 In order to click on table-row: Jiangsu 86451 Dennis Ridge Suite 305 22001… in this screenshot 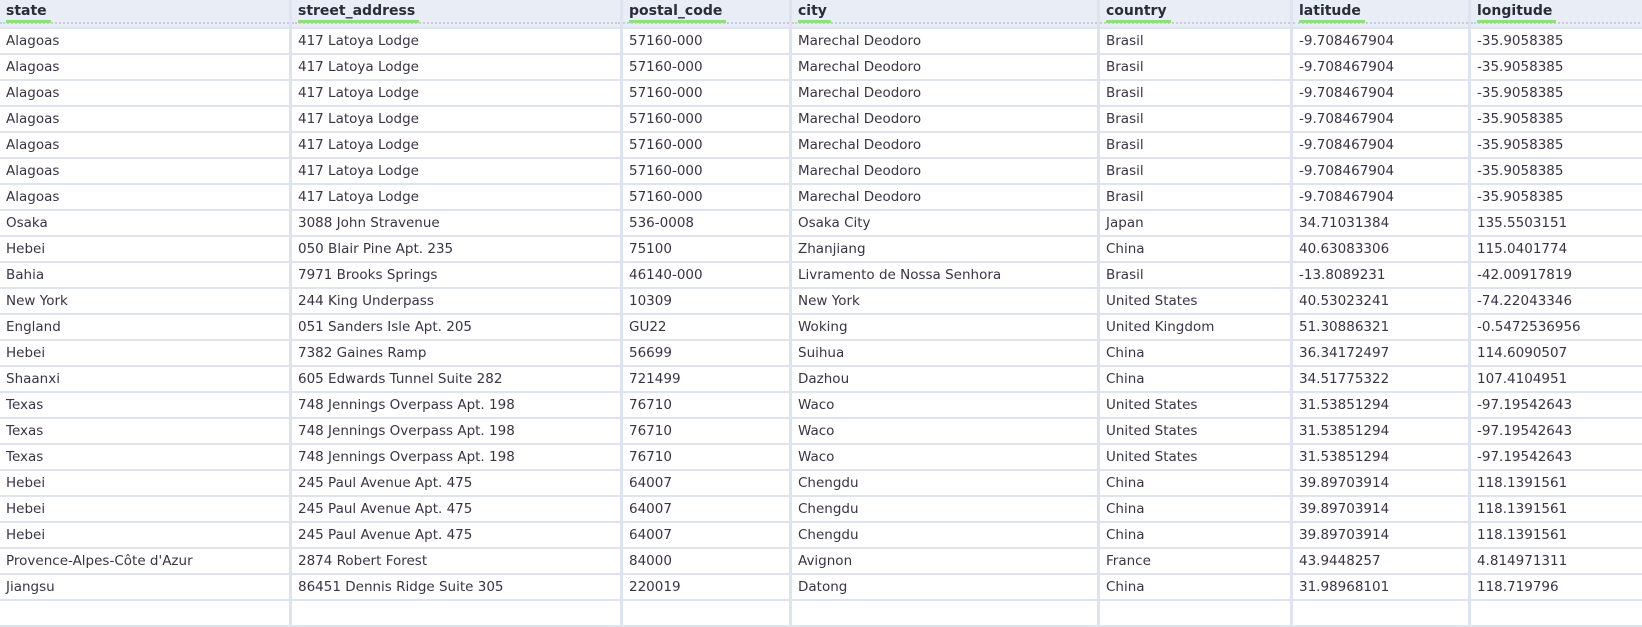, I will do `click(821, 587)`.